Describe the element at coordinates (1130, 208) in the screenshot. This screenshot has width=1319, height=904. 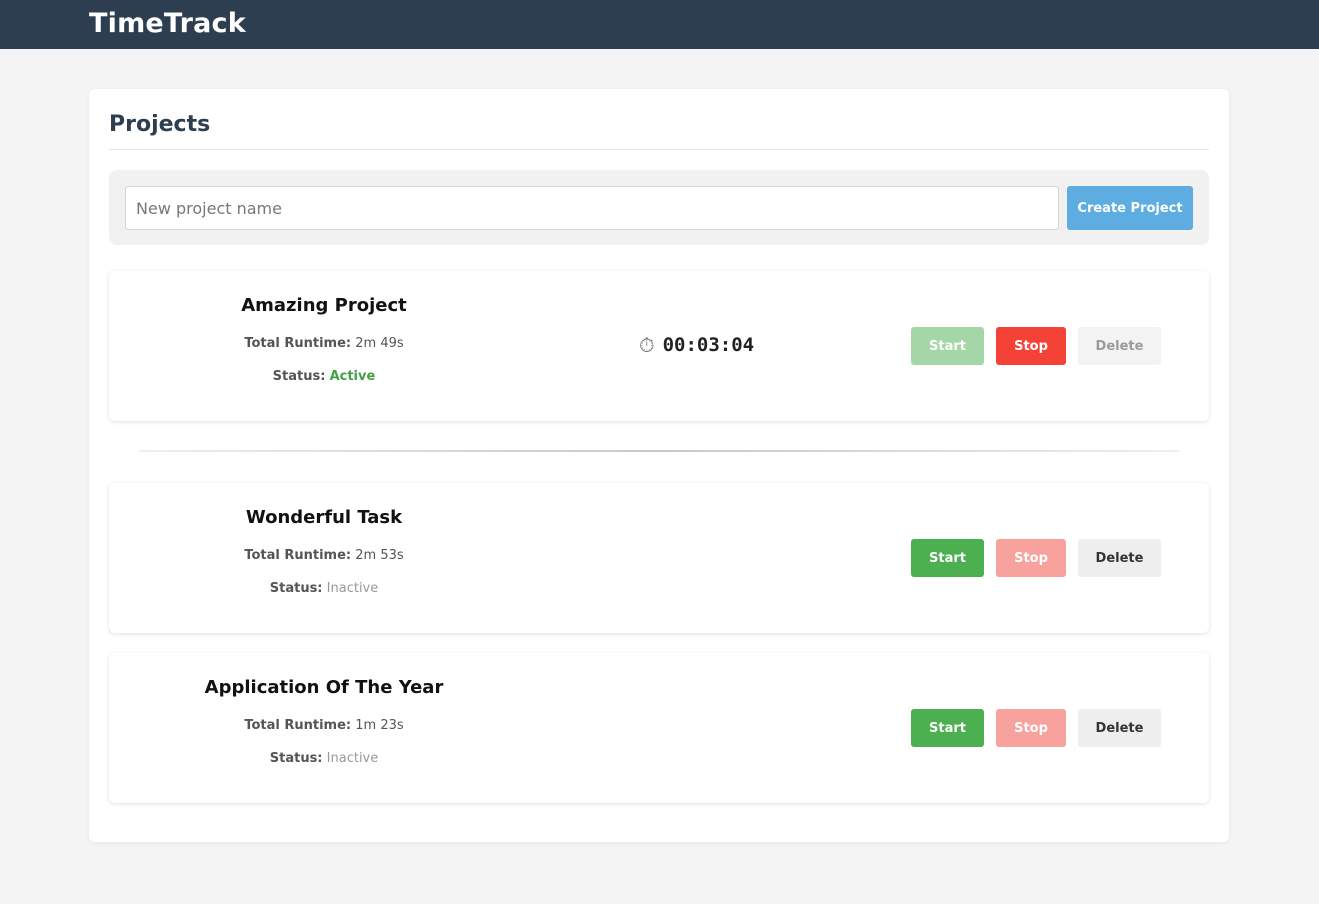
I see `create-project-button: Create Project` at that location.